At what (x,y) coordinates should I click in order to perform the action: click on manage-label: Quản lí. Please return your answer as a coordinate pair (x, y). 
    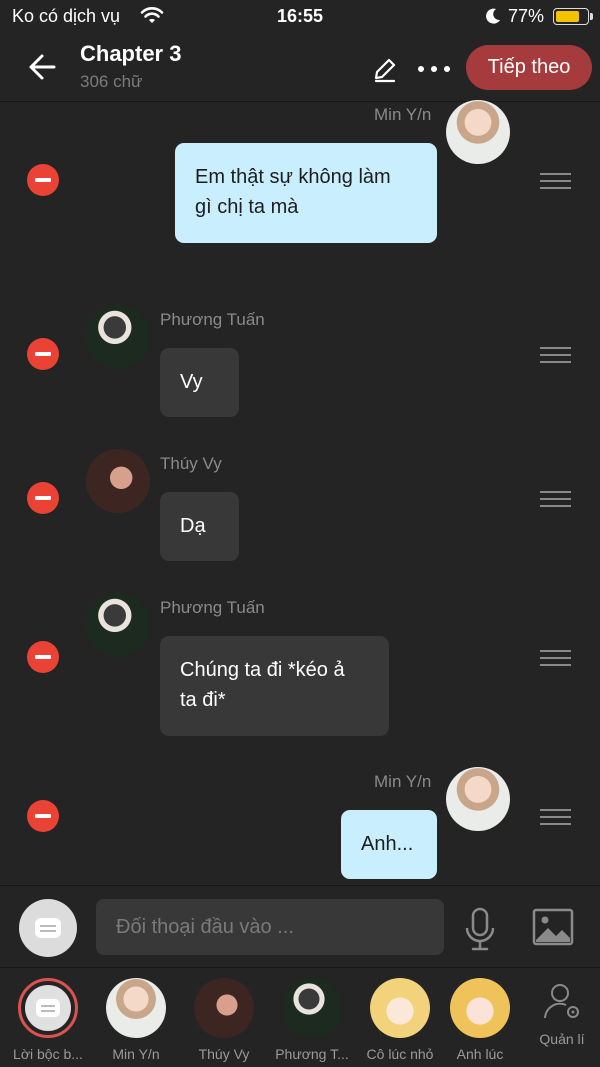
    Looking at the image, I should click on (562, 1039).